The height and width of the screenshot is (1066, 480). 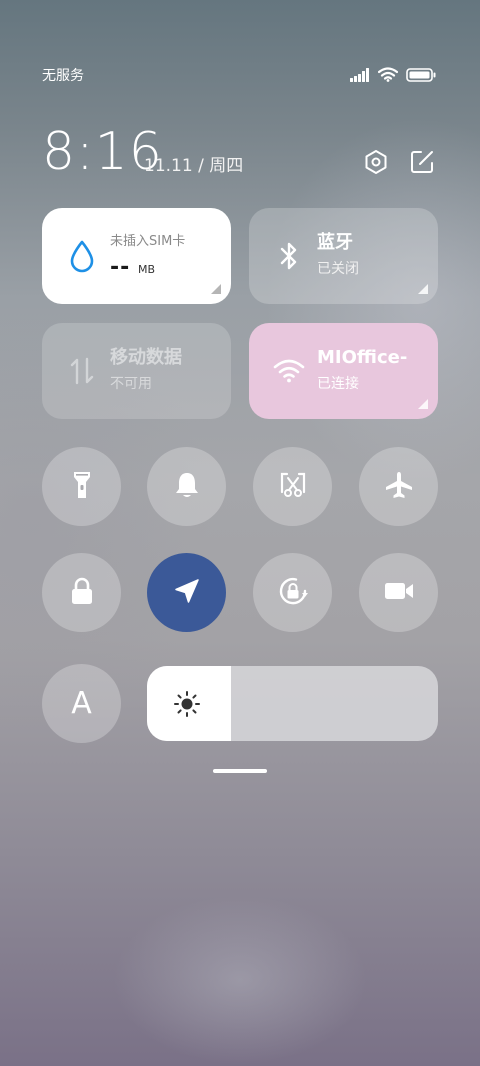 I want to click on signal-icon, so click(x=360, y=76).